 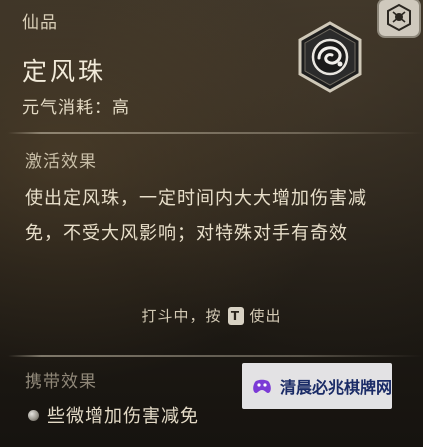 What do you see at coordinates (76, 108) in the screenshot?
I see `energy-cost: 元气消耗：高` at bounding box center [76, 108].